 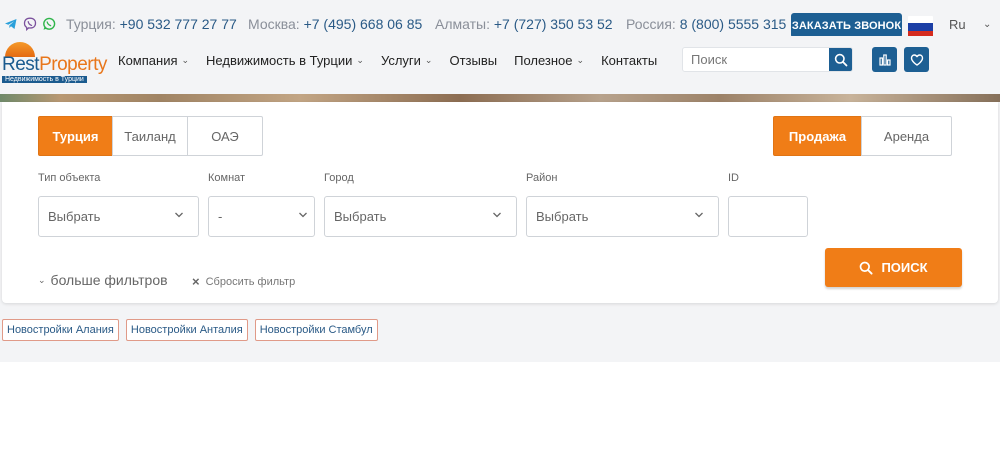 I want to click on whatsapp-icon, so click(x=49, y=24).